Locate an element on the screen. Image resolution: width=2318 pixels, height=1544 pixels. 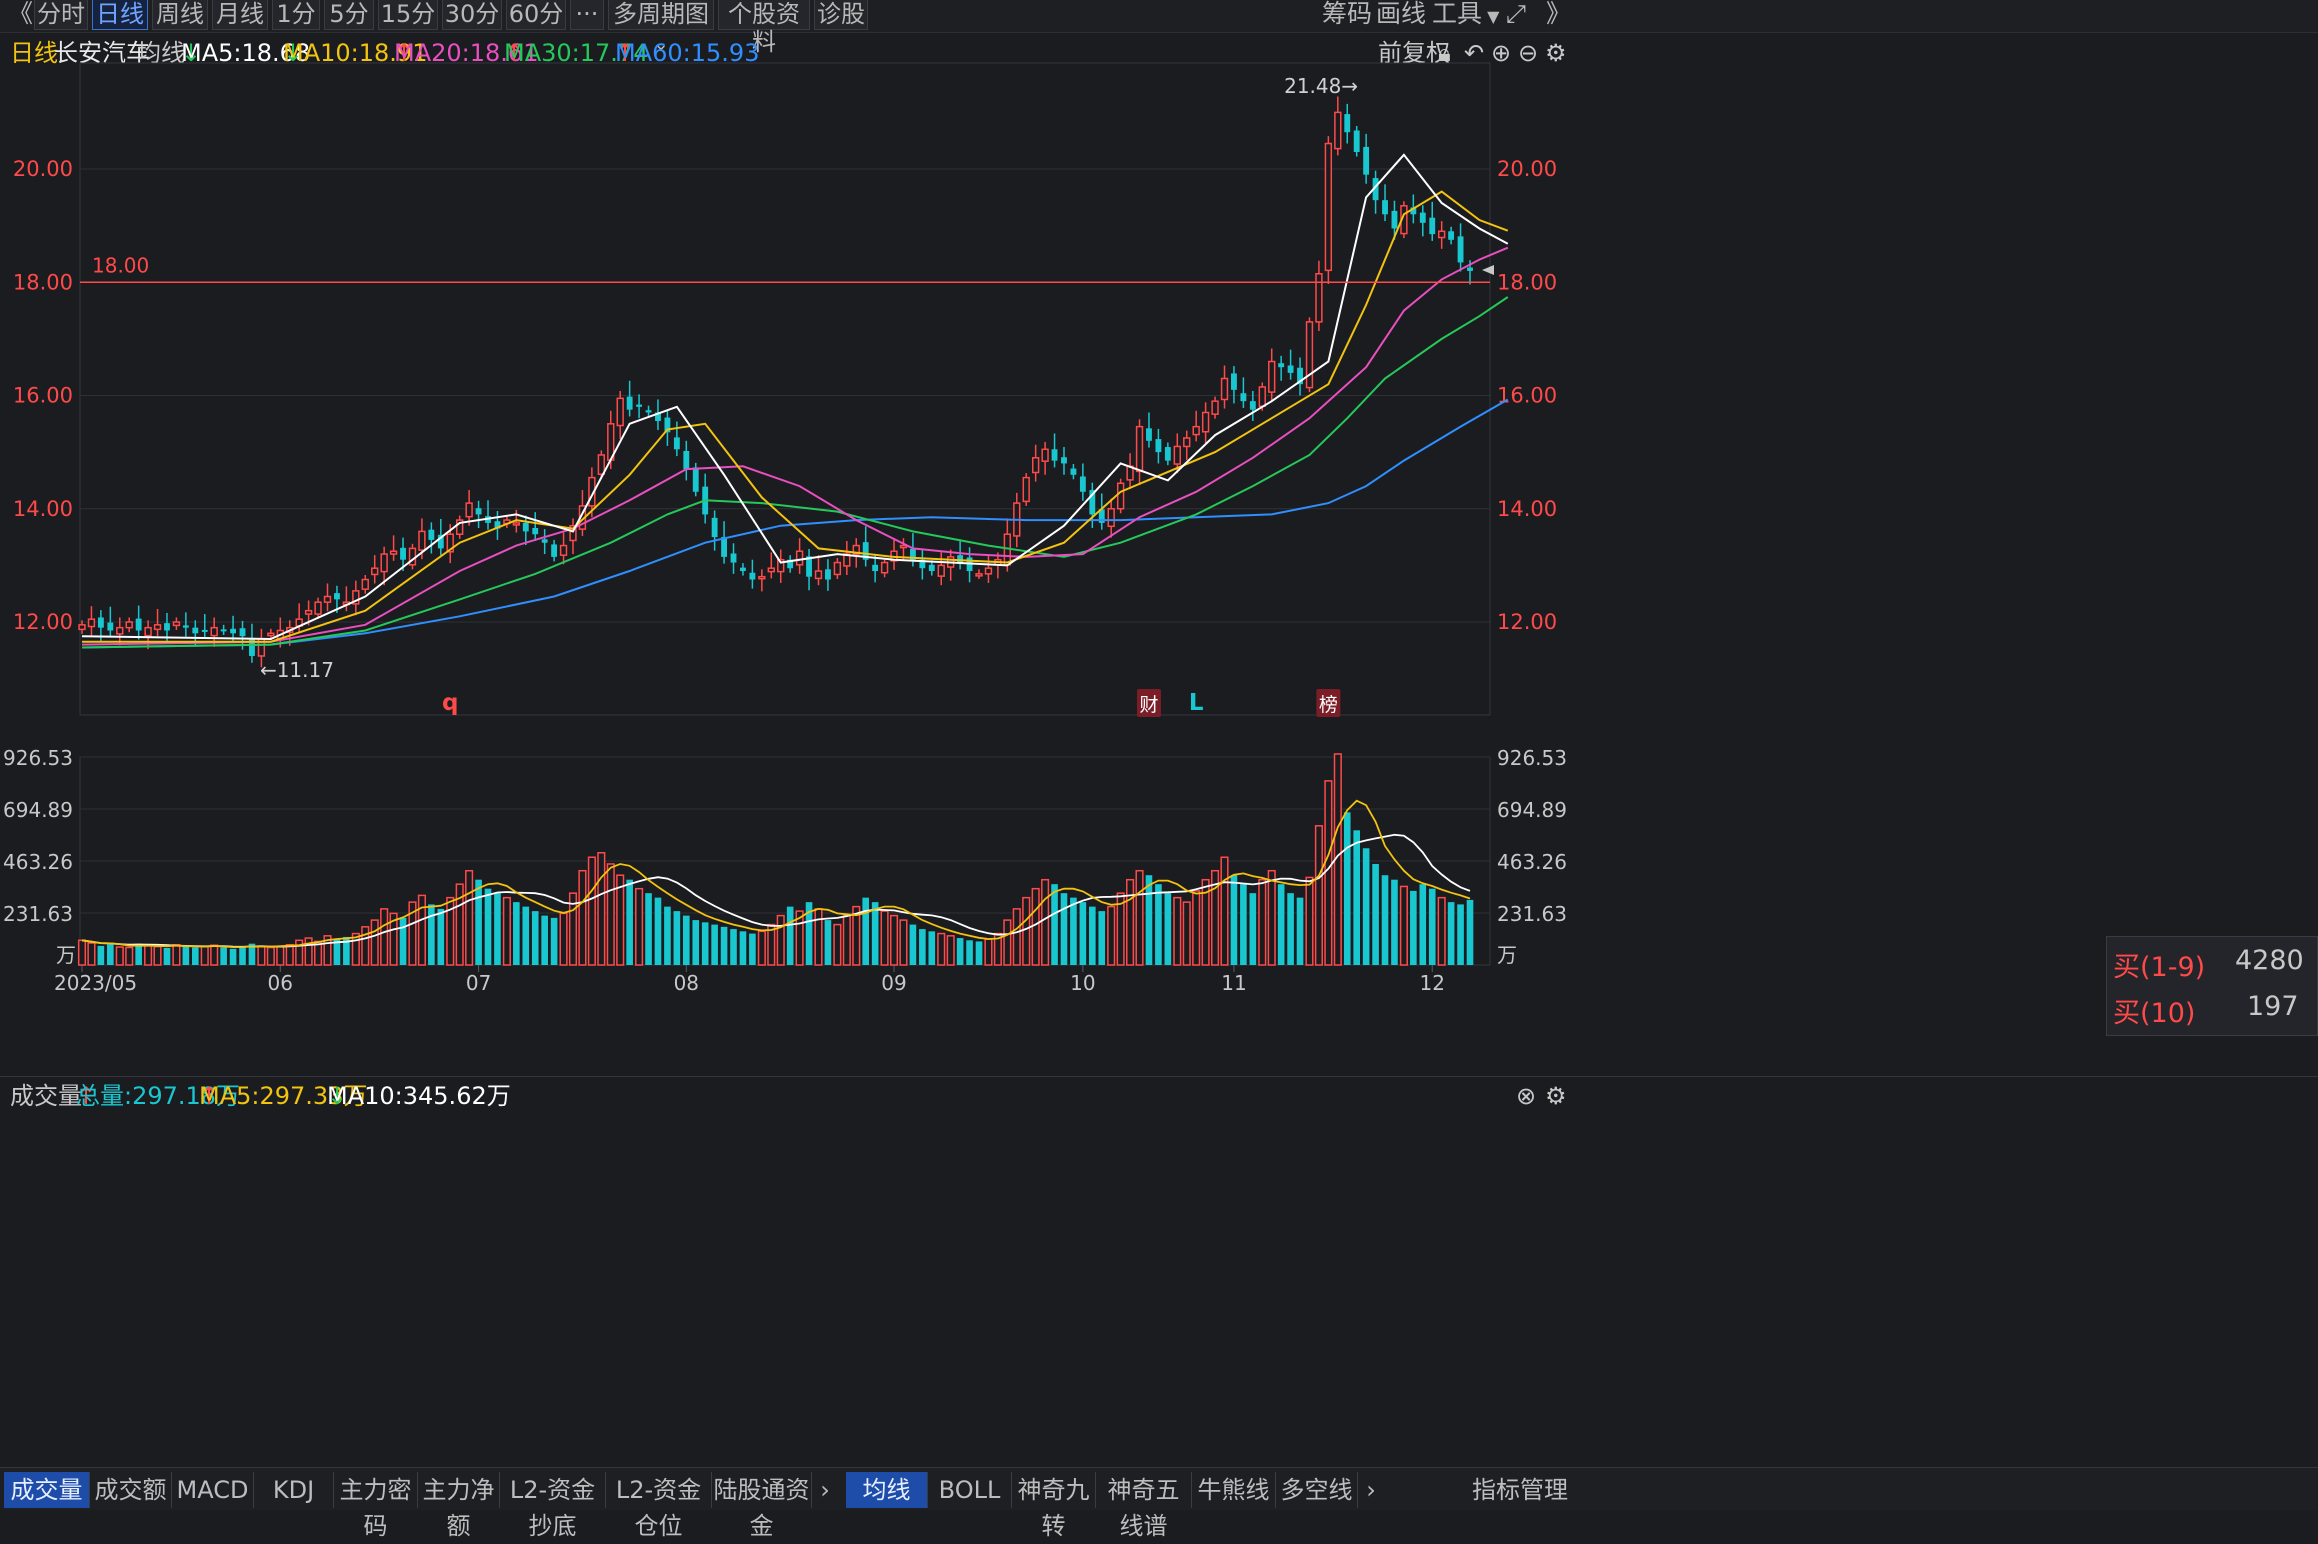
month-label: 08 is located at coordinates (686, 983).